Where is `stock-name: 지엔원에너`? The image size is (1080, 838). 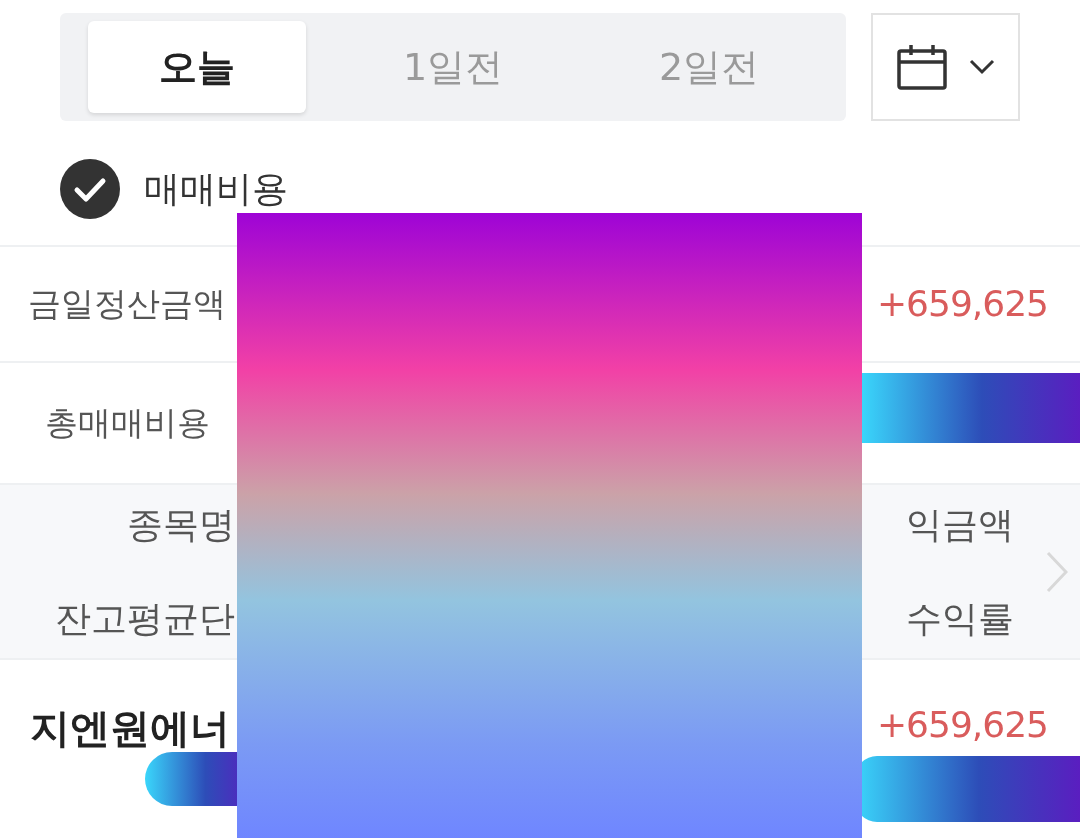 stock-name: 지엔원에너 is located at coordinates (129, 728).